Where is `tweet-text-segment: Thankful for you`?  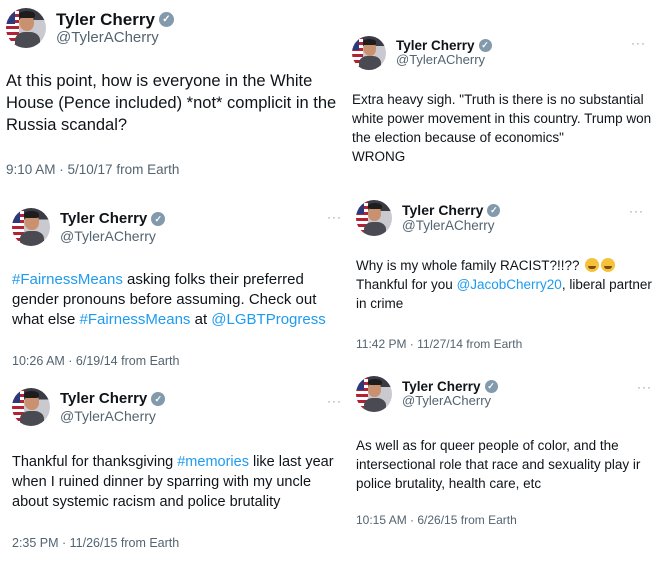 tweet-text-segment: Thankful for you is located at coordinates (404, 284).